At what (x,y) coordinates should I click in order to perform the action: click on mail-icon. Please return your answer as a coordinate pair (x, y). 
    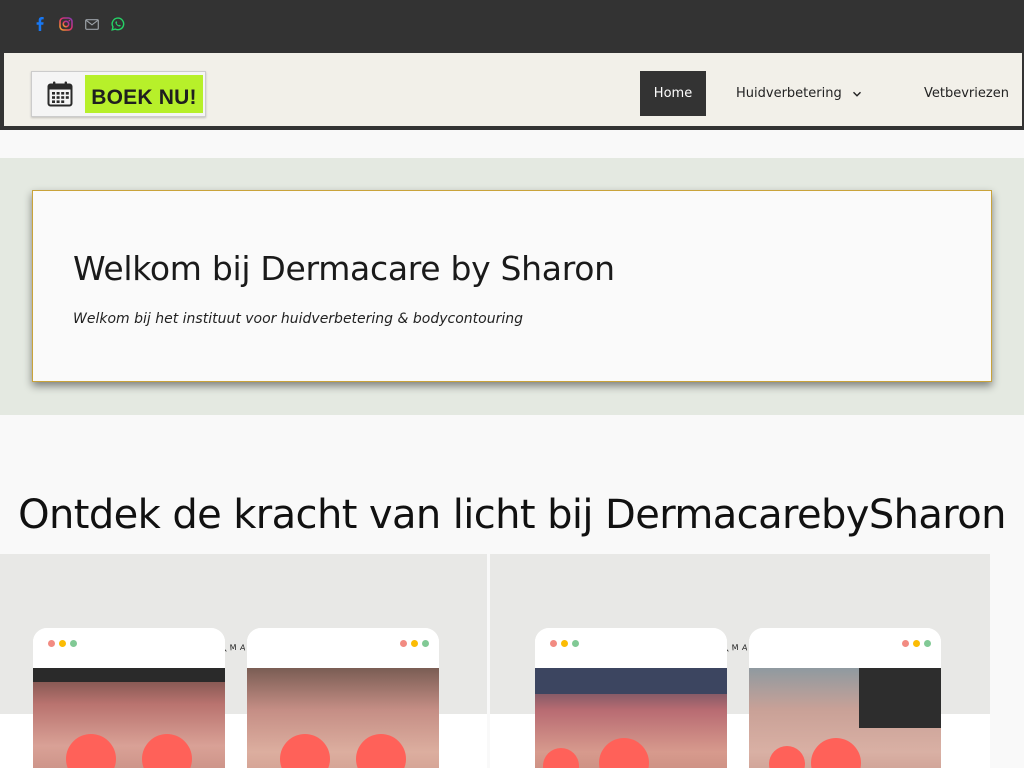
    Looking at the image, I should click on (92, 24).